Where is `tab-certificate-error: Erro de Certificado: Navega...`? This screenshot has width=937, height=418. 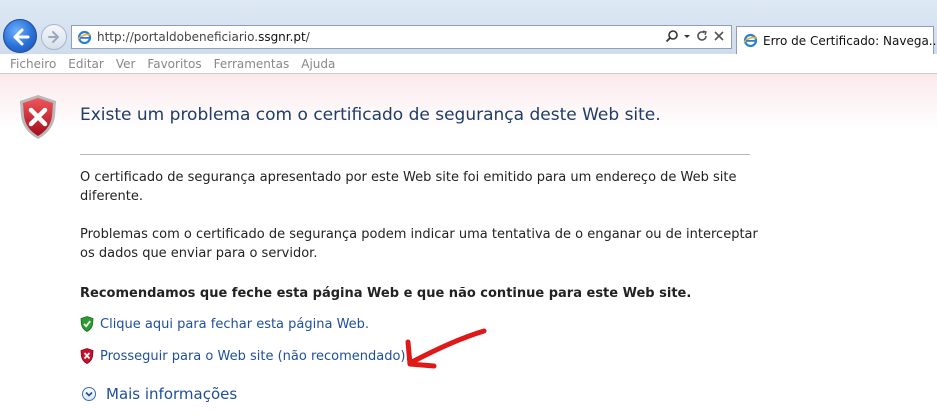 tab-certificate-error: Erro de Certificado: Navega... is located at coordinates (836, 40).